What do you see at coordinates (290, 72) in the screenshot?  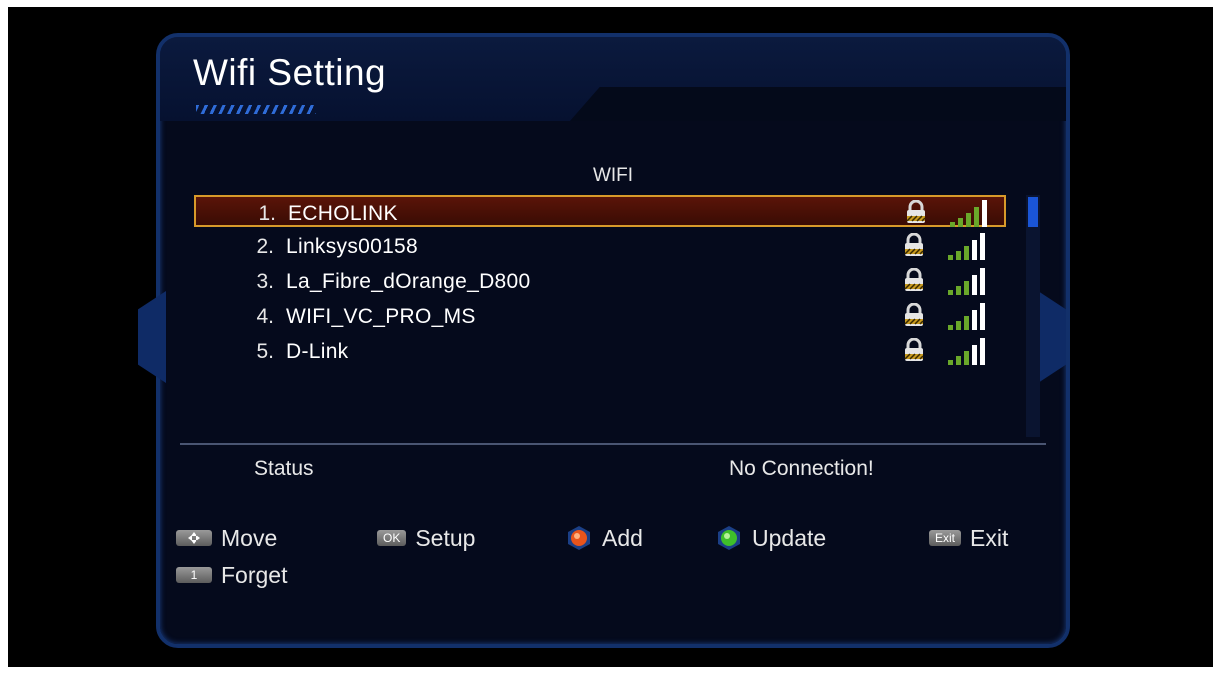 I see `page-title: Wifi Setting` at bounding box center [290, 72].